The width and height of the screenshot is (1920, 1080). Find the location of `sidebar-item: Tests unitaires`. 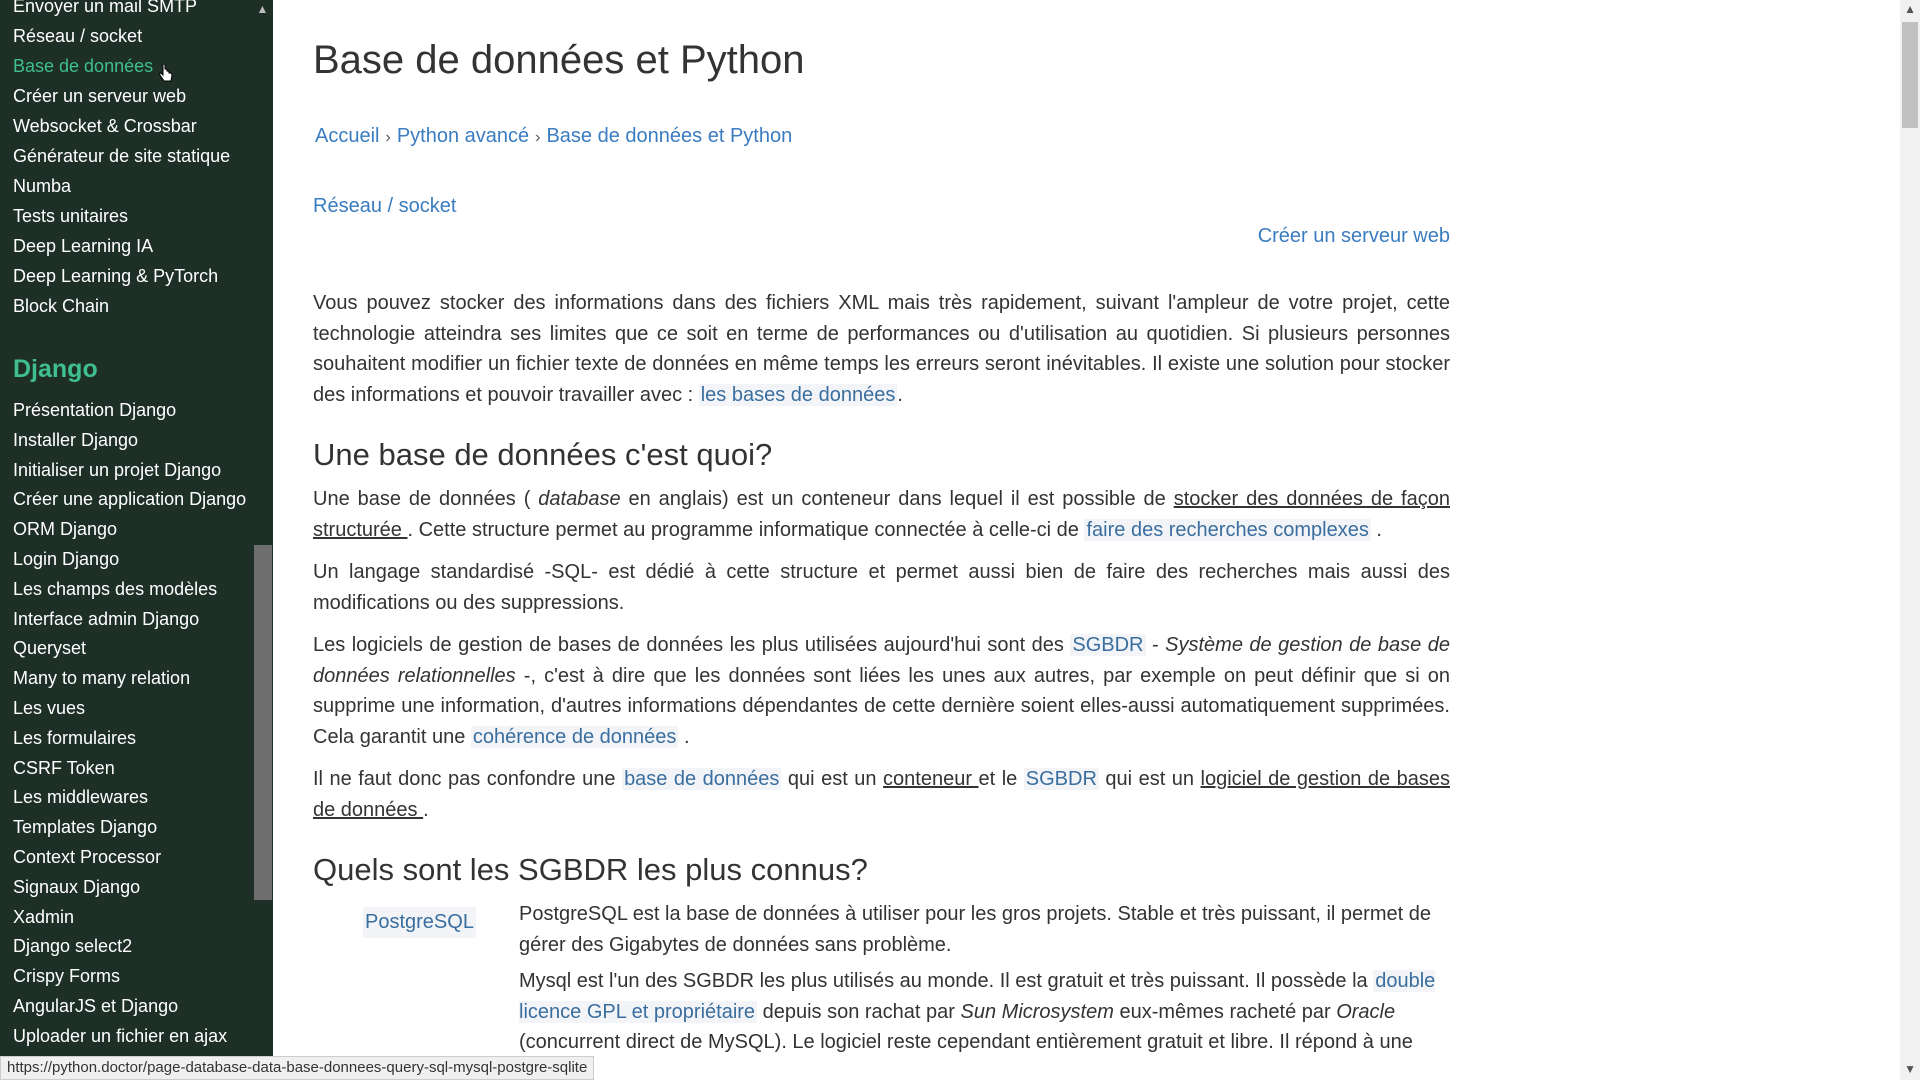

sidebar-item: Tests unitaires is located at coordinates (70, 216).